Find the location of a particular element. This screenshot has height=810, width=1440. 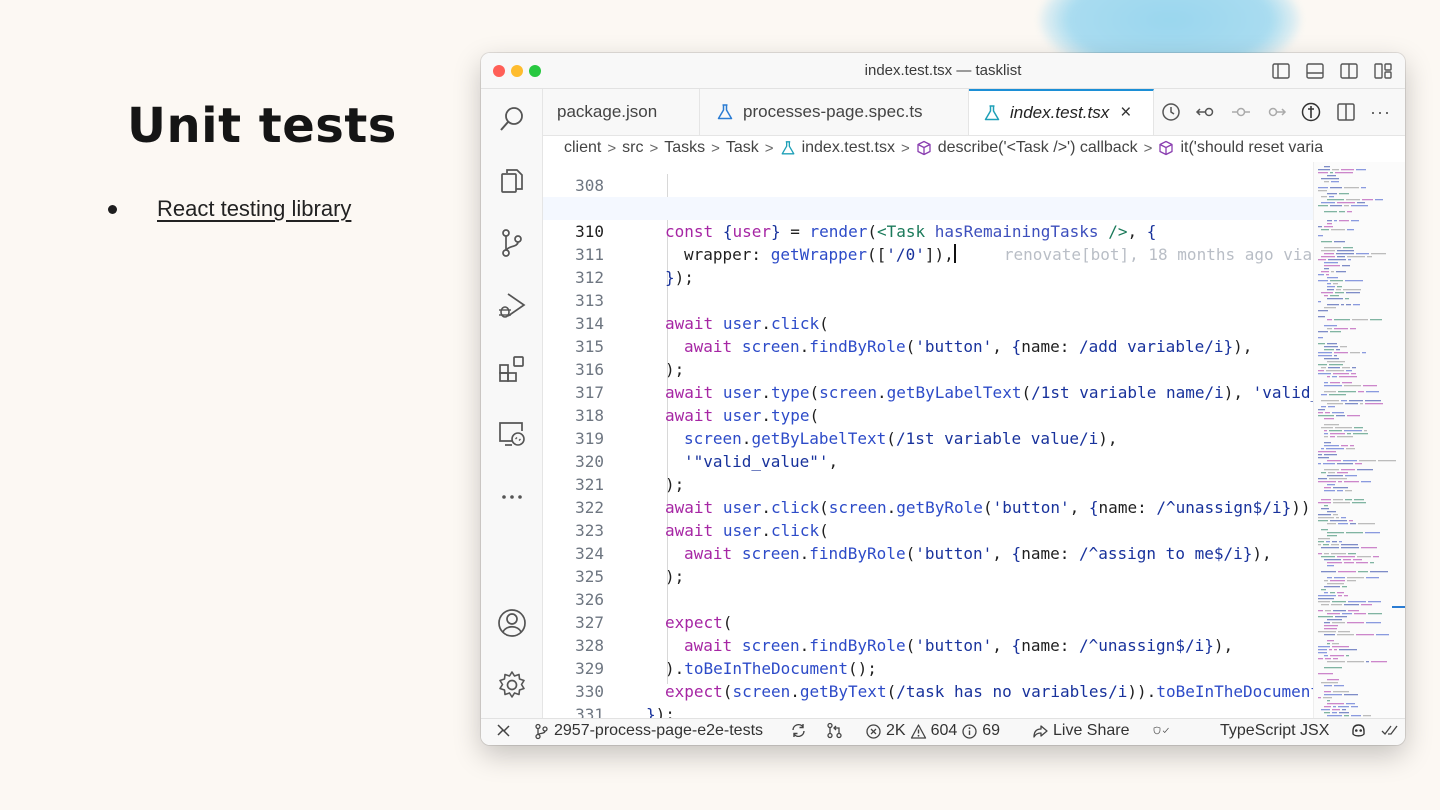

tab-package-json: package.json is located at coordinates (621, 112).